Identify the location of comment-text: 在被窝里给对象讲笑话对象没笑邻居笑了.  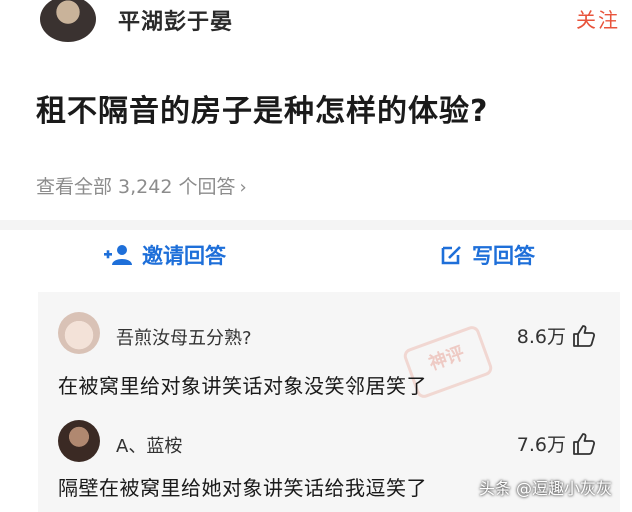
(242, 386).